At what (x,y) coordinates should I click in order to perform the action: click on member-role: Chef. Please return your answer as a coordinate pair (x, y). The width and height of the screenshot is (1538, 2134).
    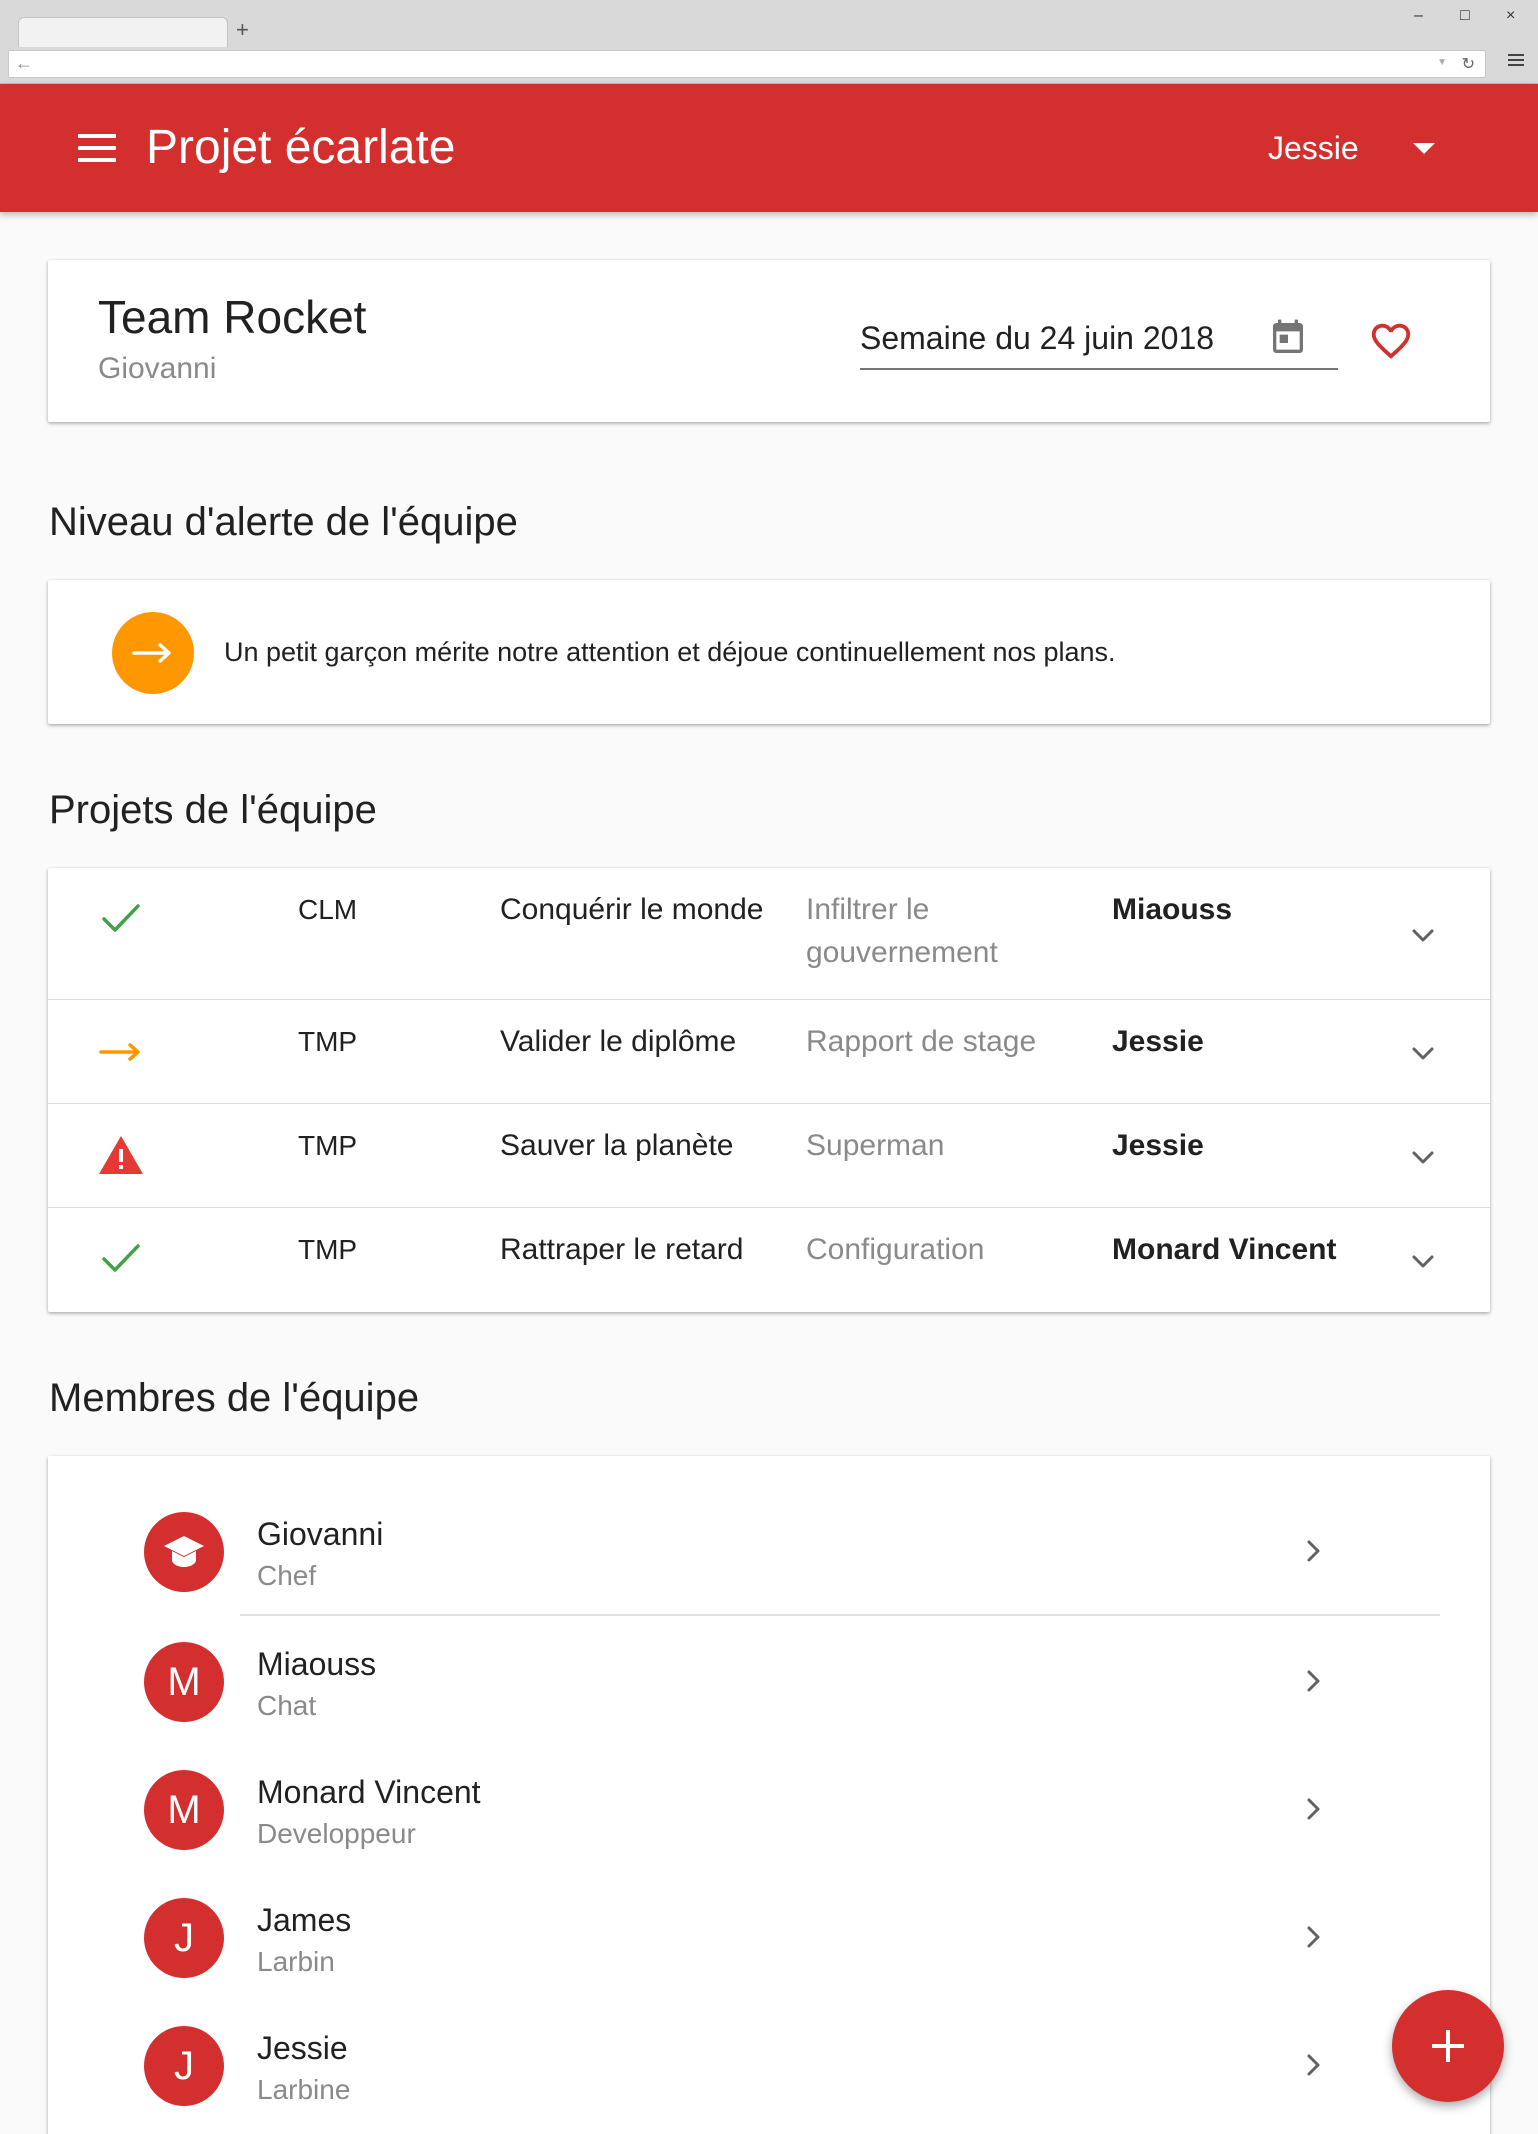
    Looking at the image, I should click on (287, 1575).